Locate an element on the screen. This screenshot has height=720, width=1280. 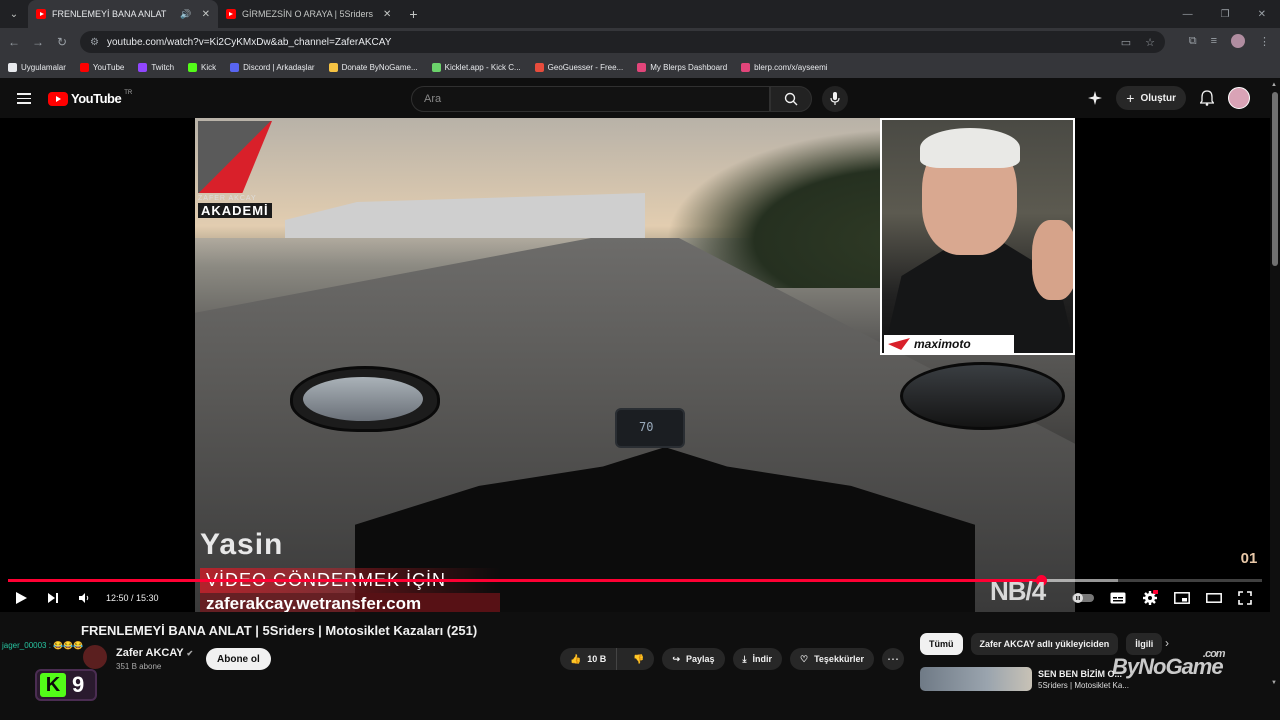
scroll-down-icon: ▼ is located at coordinates (1274, 683).